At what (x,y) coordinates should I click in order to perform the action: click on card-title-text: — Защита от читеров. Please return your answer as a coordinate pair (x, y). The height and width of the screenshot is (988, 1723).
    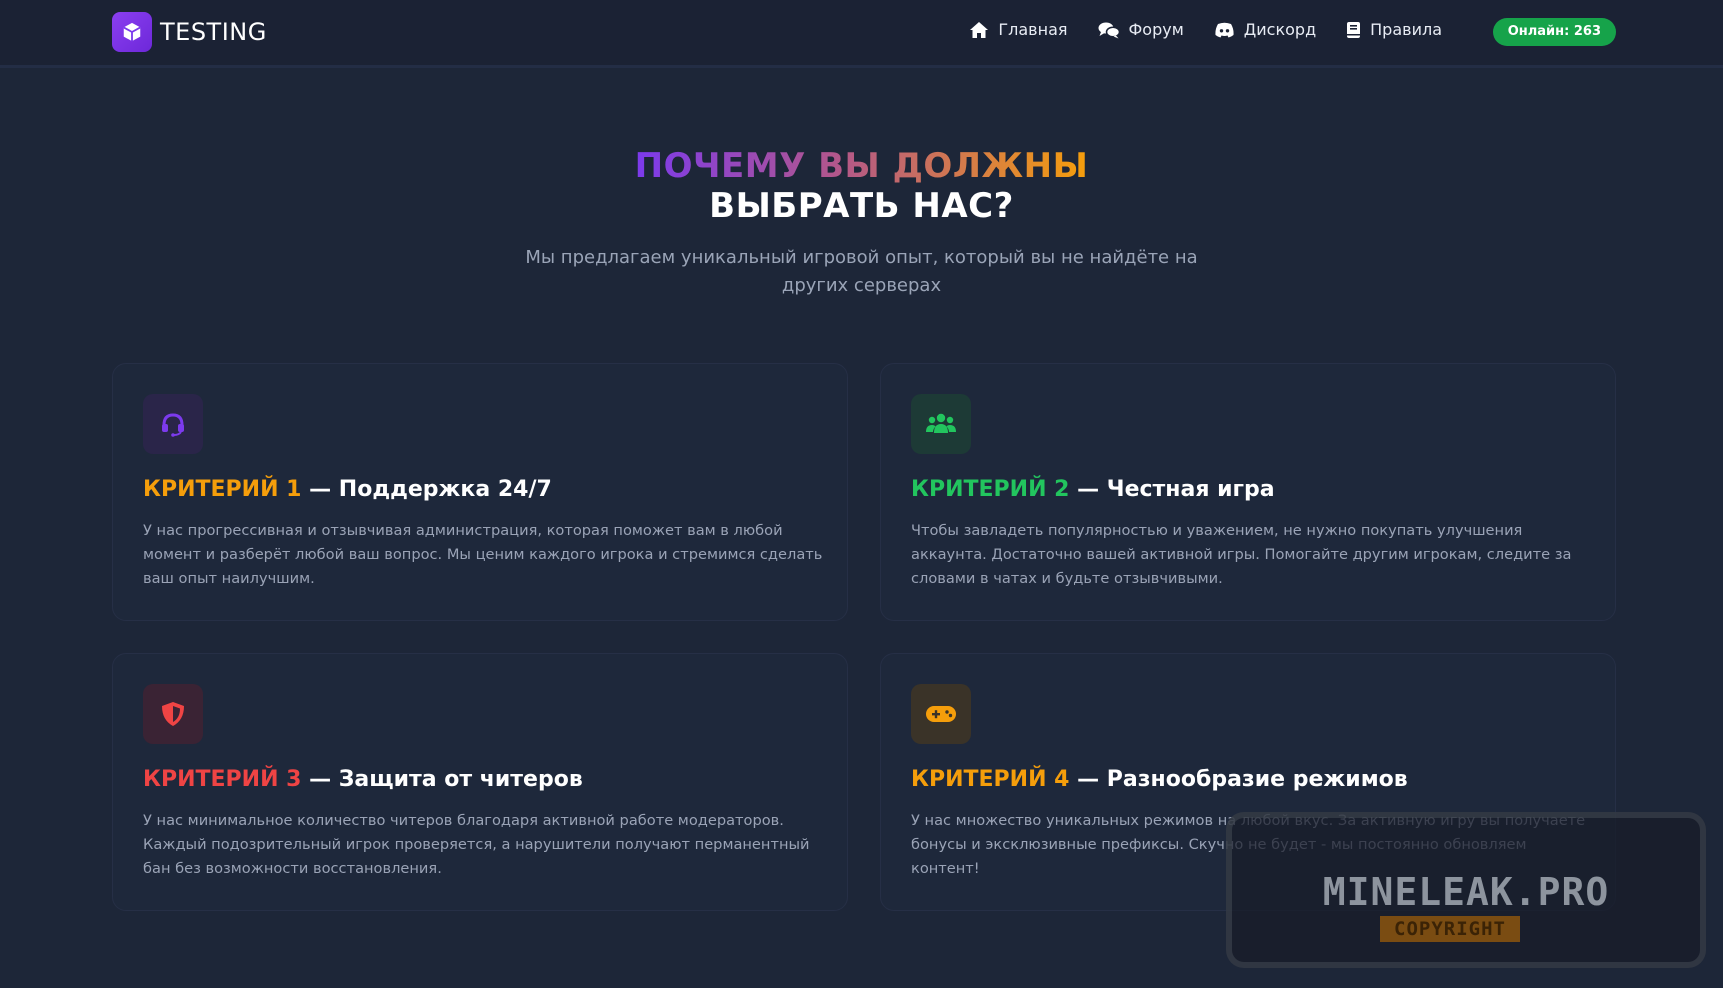
    Looking at the image, I should click on (446, 779).